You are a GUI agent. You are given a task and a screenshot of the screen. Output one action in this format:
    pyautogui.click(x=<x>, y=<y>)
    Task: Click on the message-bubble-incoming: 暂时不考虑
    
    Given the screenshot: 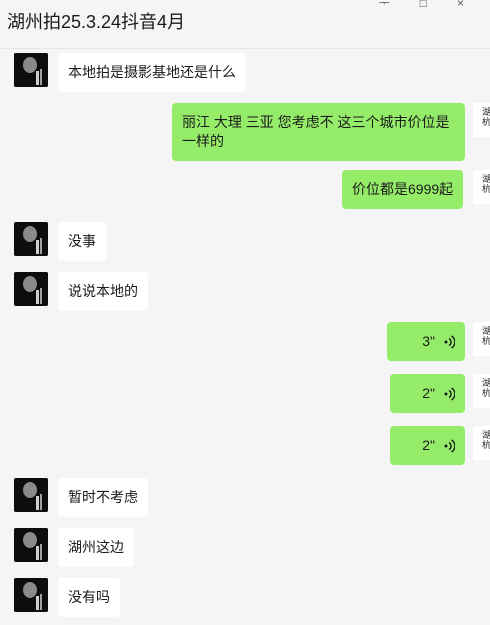 What is the action you would take?
    pyautogui.click(x=103, y=497)
    